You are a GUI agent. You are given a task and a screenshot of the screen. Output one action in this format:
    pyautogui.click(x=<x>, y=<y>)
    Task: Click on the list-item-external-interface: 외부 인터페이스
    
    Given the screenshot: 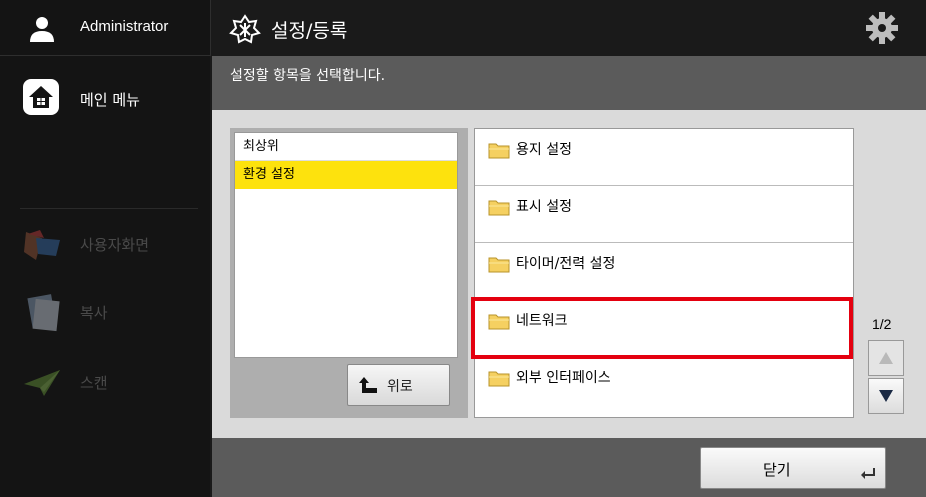 What is the action you would take?
    pyautogui.click(x=664, y=385)
    